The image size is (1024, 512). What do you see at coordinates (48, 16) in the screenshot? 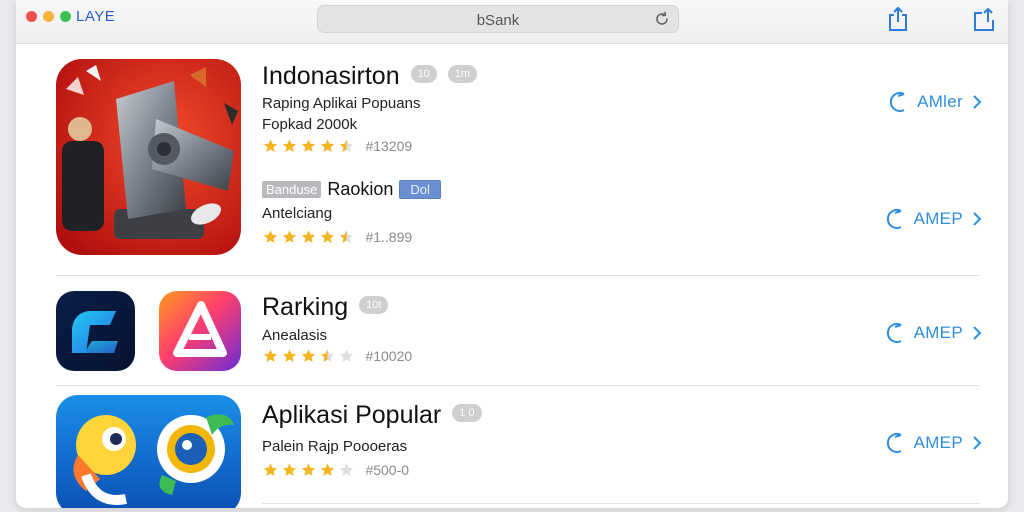
I see `minimize-window-button` at bounding box center [48, 16].